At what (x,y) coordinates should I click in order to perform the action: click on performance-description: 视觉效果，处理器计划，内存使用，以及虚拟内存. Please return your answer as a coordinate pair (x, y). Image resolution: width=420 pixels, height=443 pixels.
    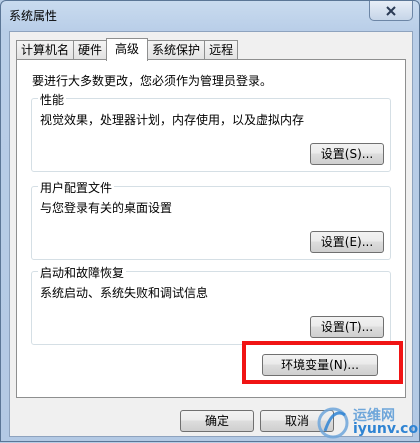
    Looking at the image, I should click on (172, 120).